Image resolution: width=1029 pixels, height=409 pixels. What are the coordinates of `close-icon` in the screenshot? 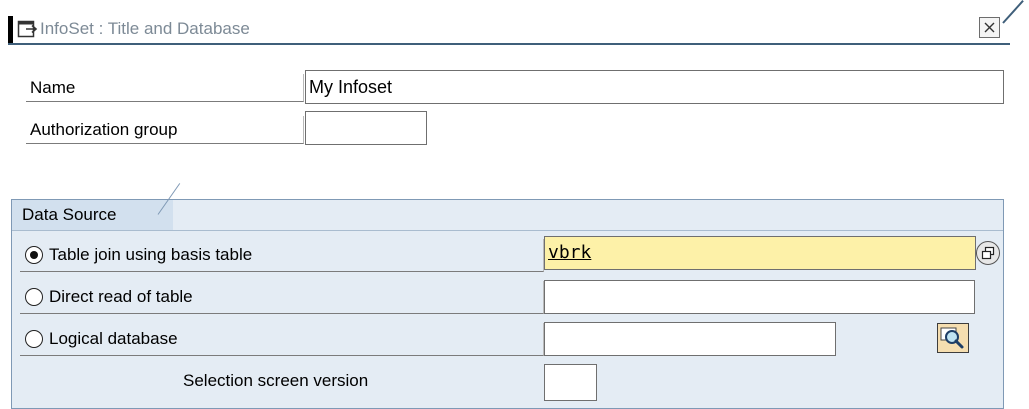 It's located at (989, 27).